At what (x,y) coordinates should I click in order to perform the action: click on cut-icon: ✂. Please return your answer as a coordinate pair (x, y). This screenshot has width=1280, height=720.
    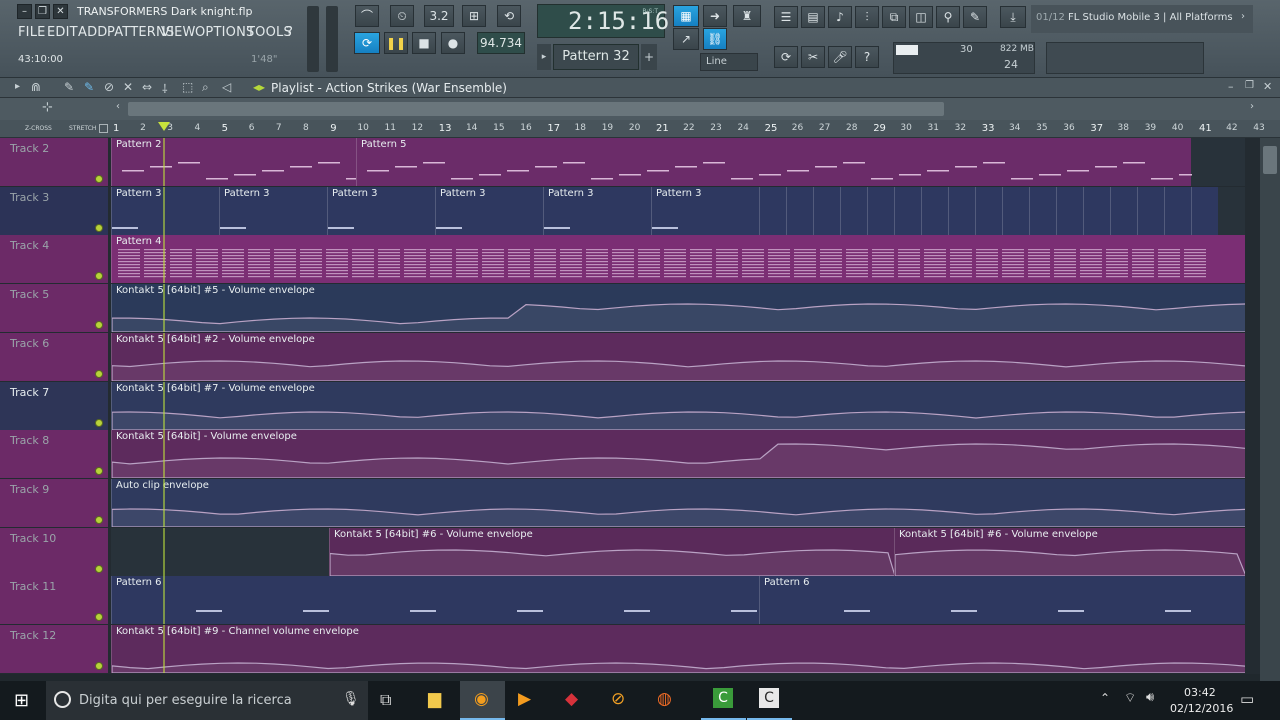
    Looking at the image, I should click on (813, 57).